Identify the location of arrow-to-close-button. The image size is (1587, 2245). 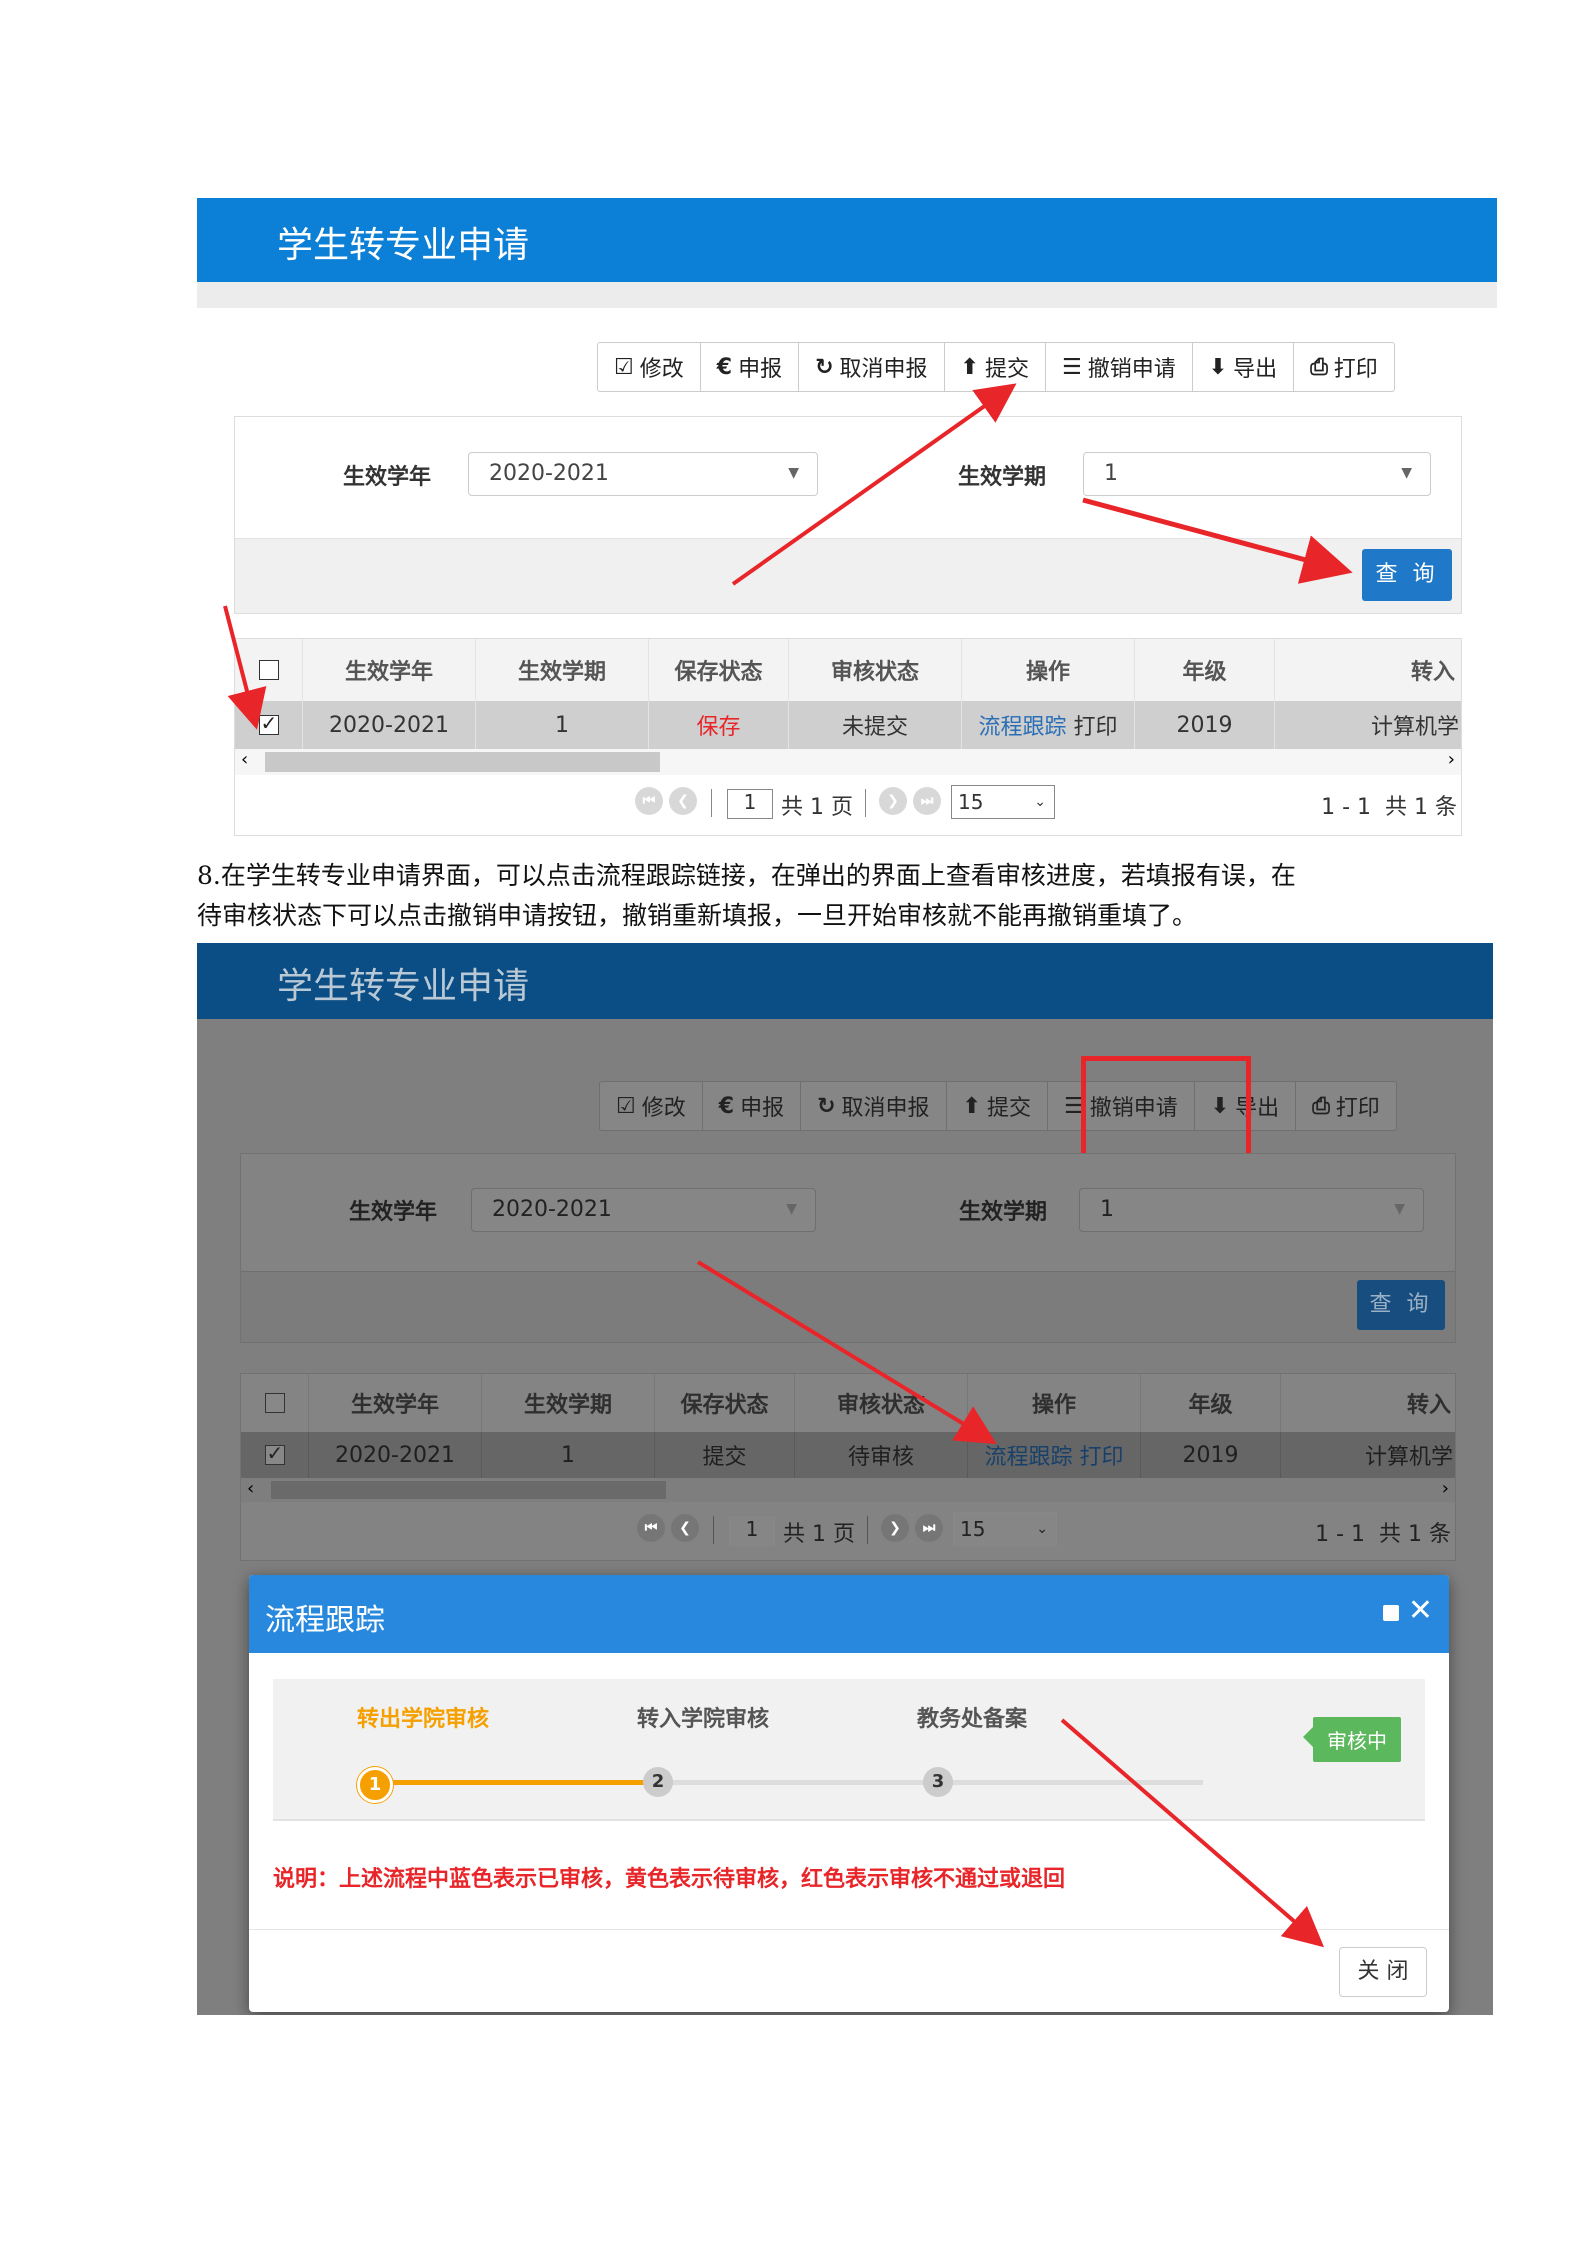
(1192, 1833).